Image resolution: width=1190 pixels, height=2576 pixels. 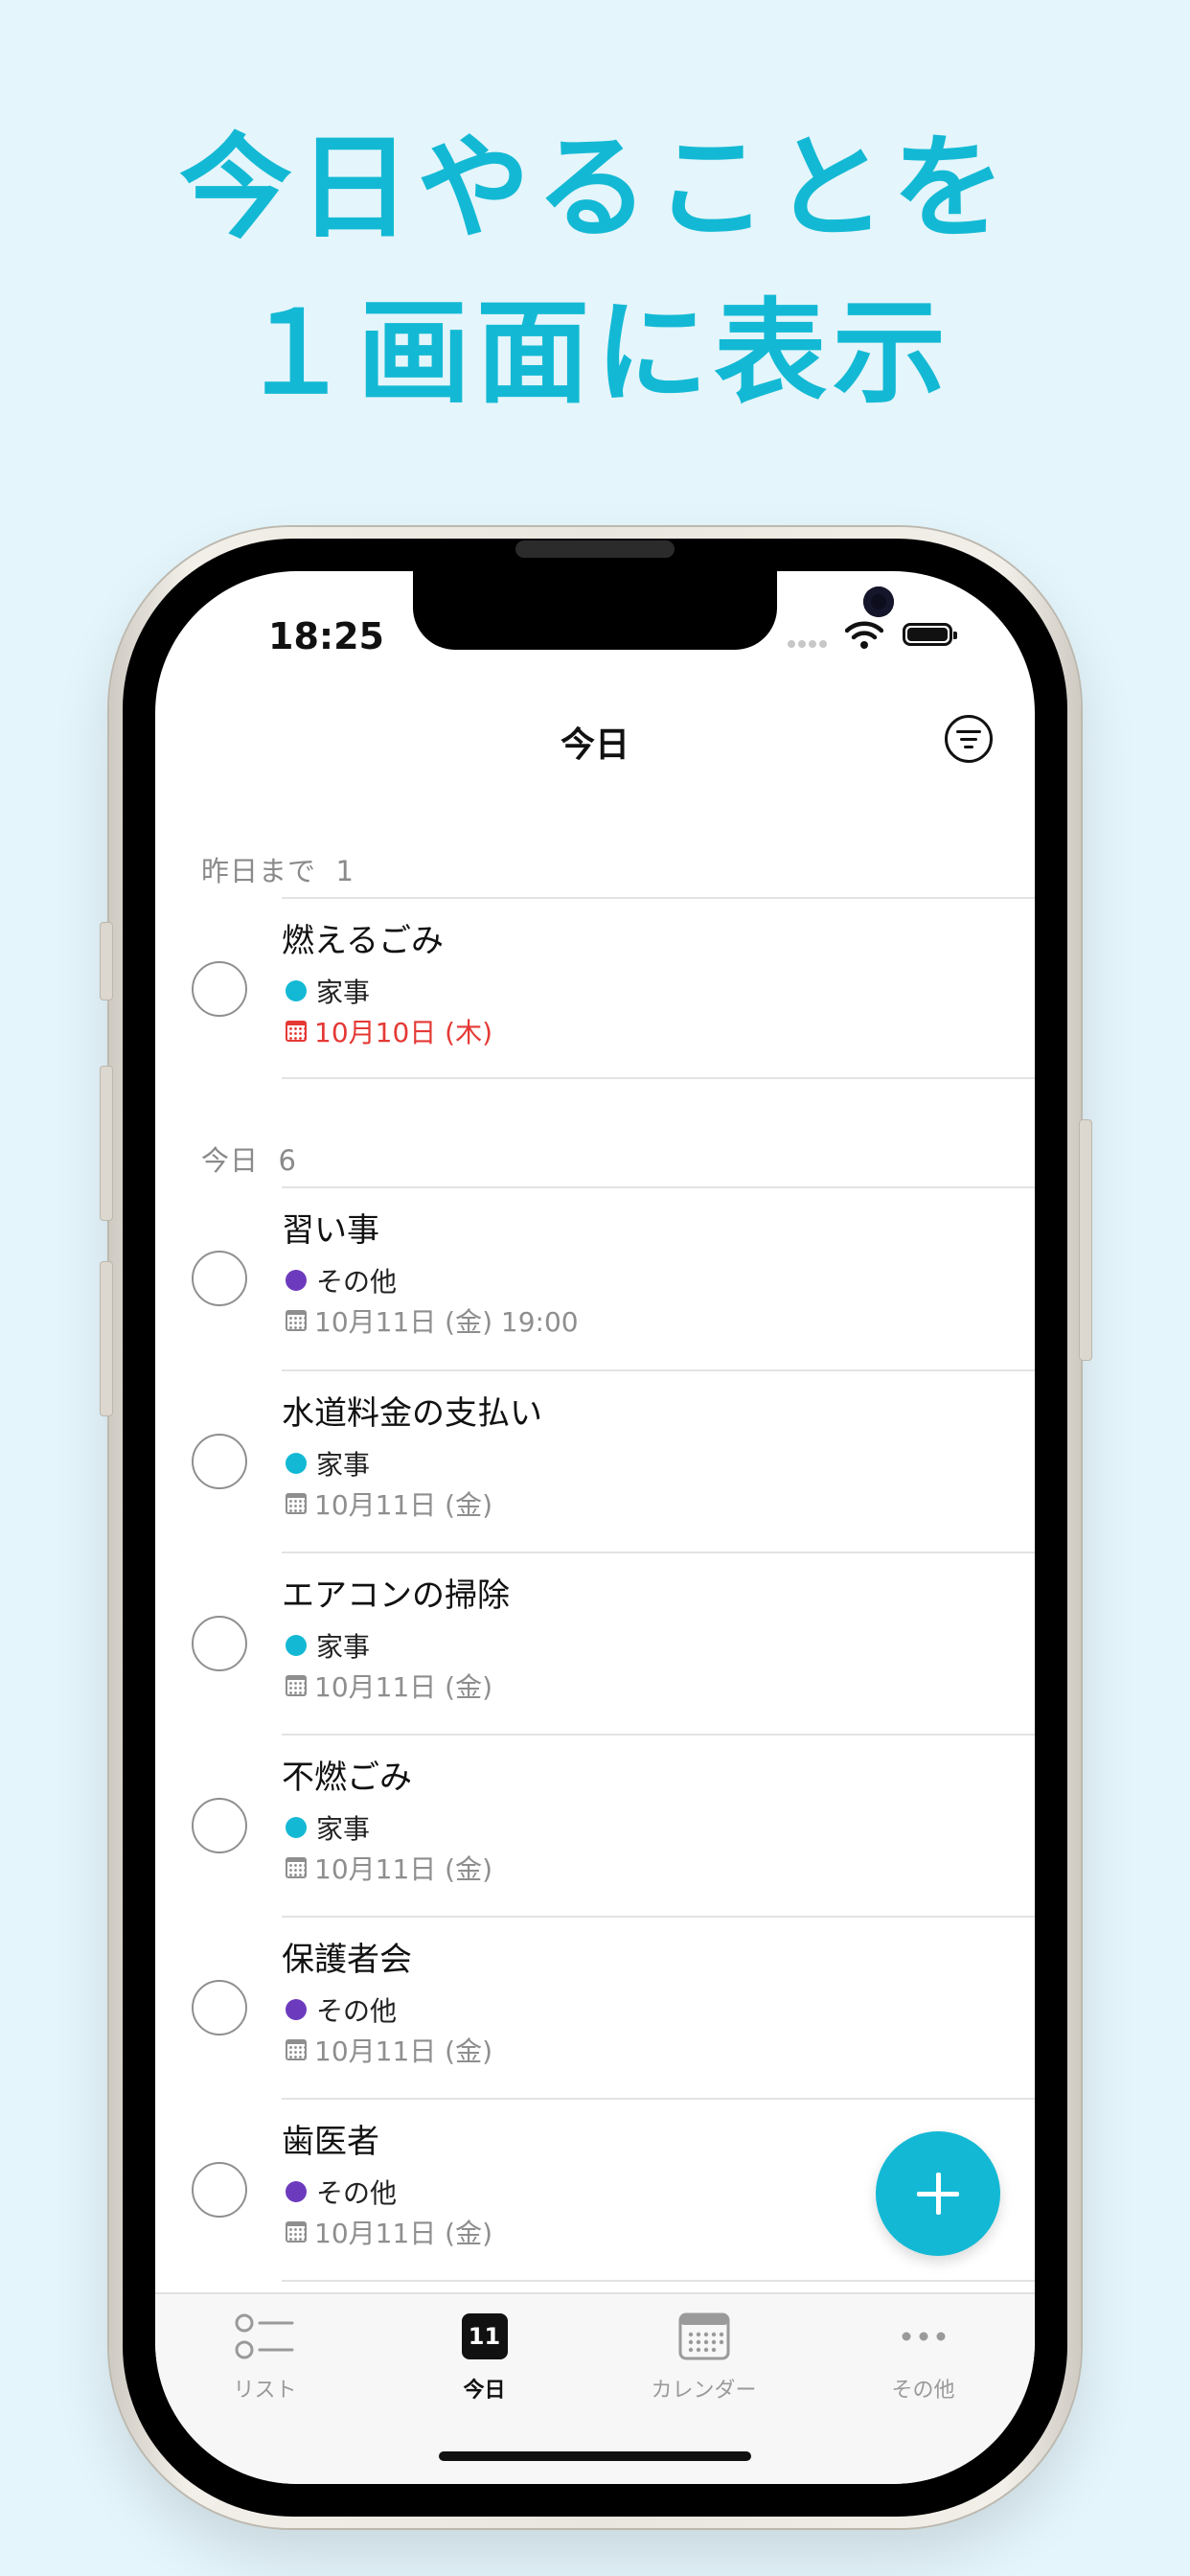 I want to click on task-due-date: 10月11日 (金) 19:00, so click(x=430, y=1320).